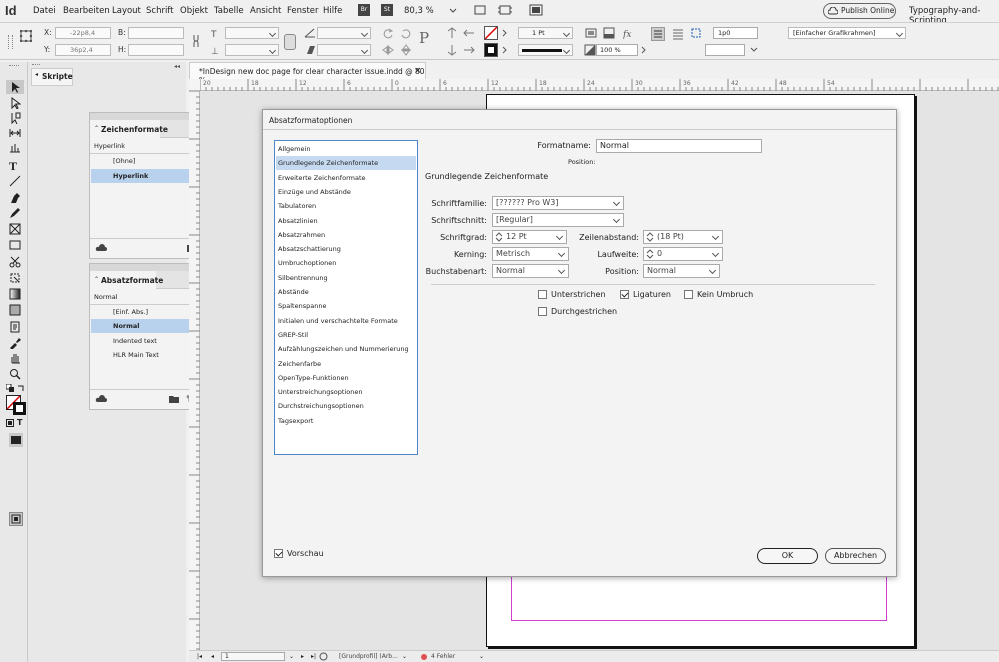 The height and width of the screenshot is (662, 999). Describe the element at coordinates (199, 656) in the screenshot. I see `first-page-icon: |◂` at that location.